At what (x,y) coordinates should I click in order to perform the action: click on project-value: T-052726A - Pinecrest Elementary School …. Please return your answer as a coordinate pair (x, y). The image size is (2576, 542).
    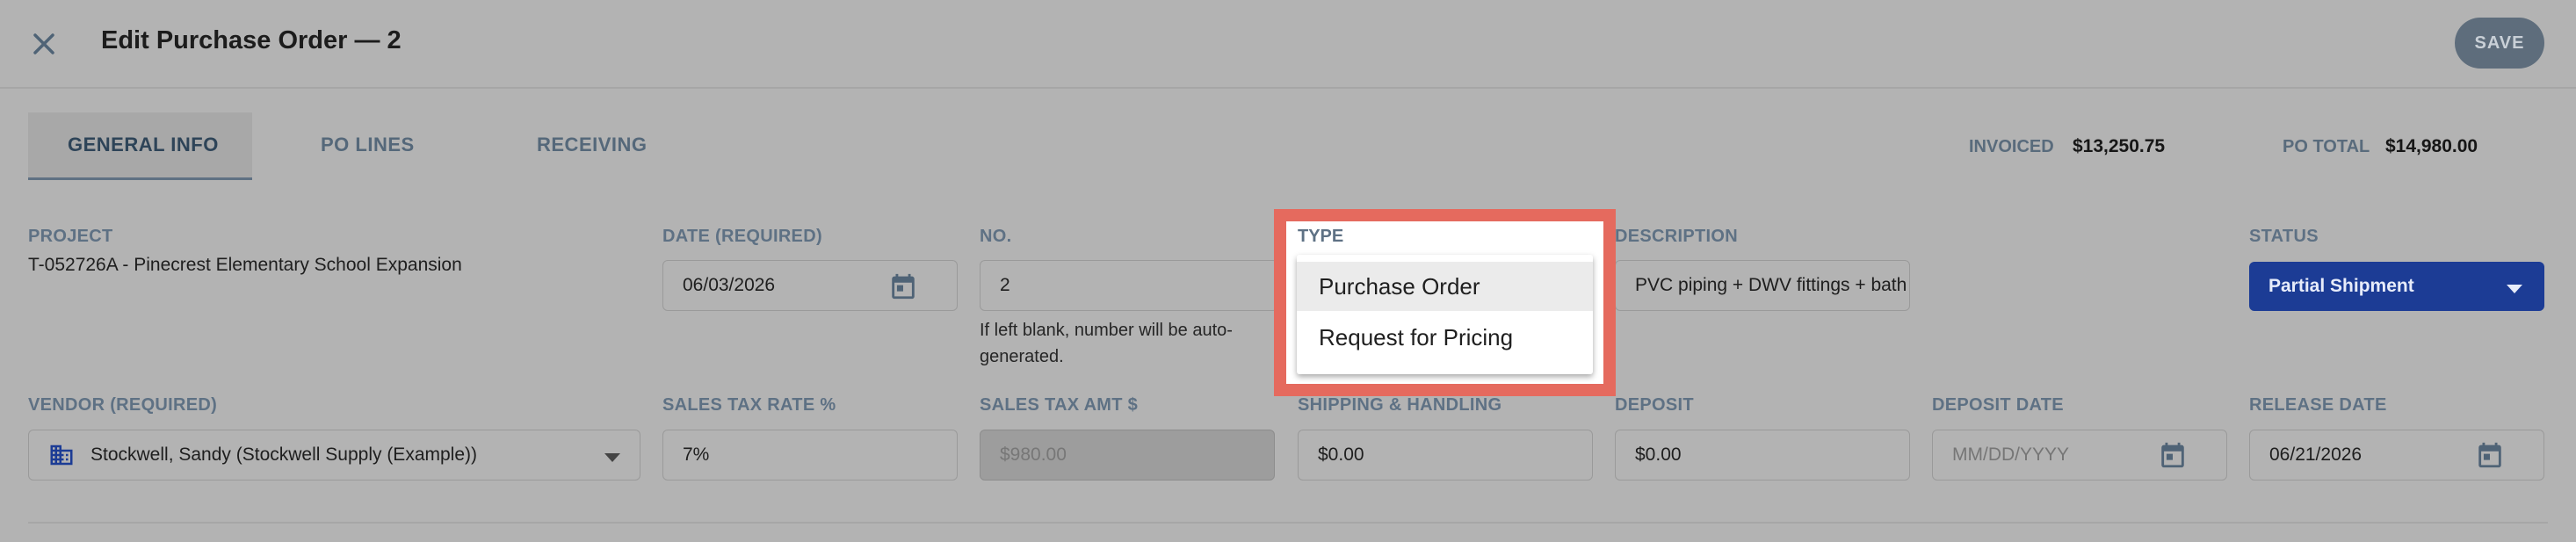
    Looking at the image, I should click on (245, 265).